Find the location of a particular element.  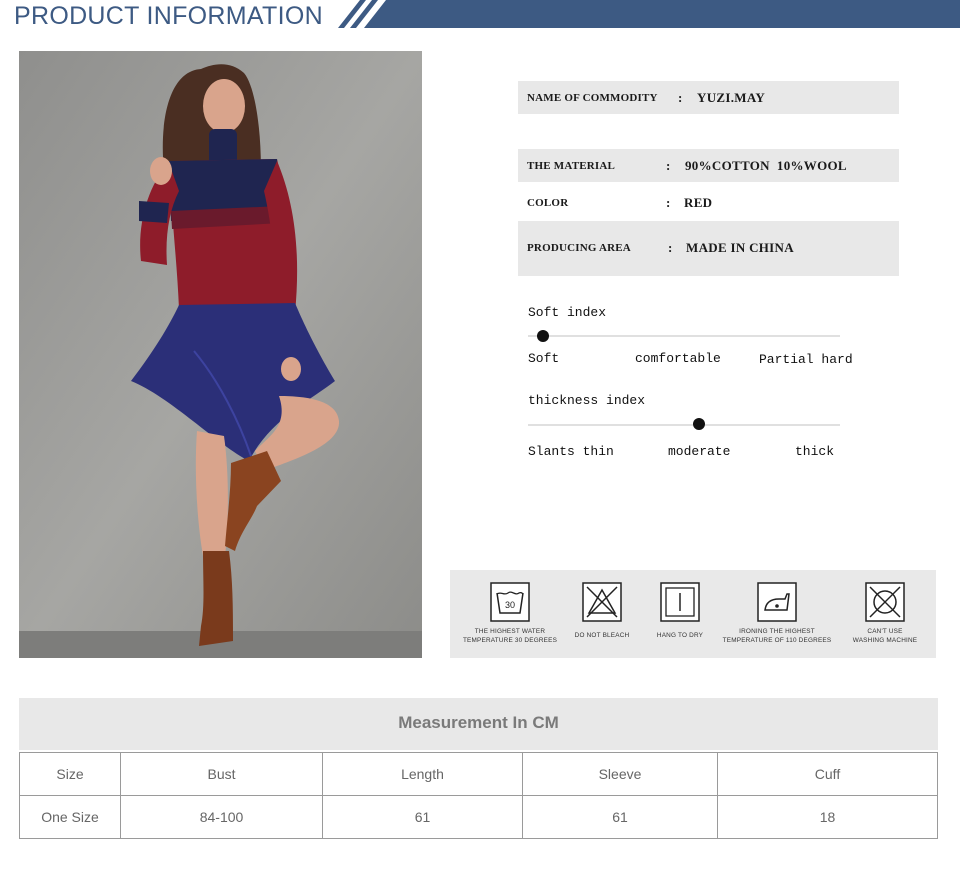

iron-110-icon is located at coordinates (777, 602).